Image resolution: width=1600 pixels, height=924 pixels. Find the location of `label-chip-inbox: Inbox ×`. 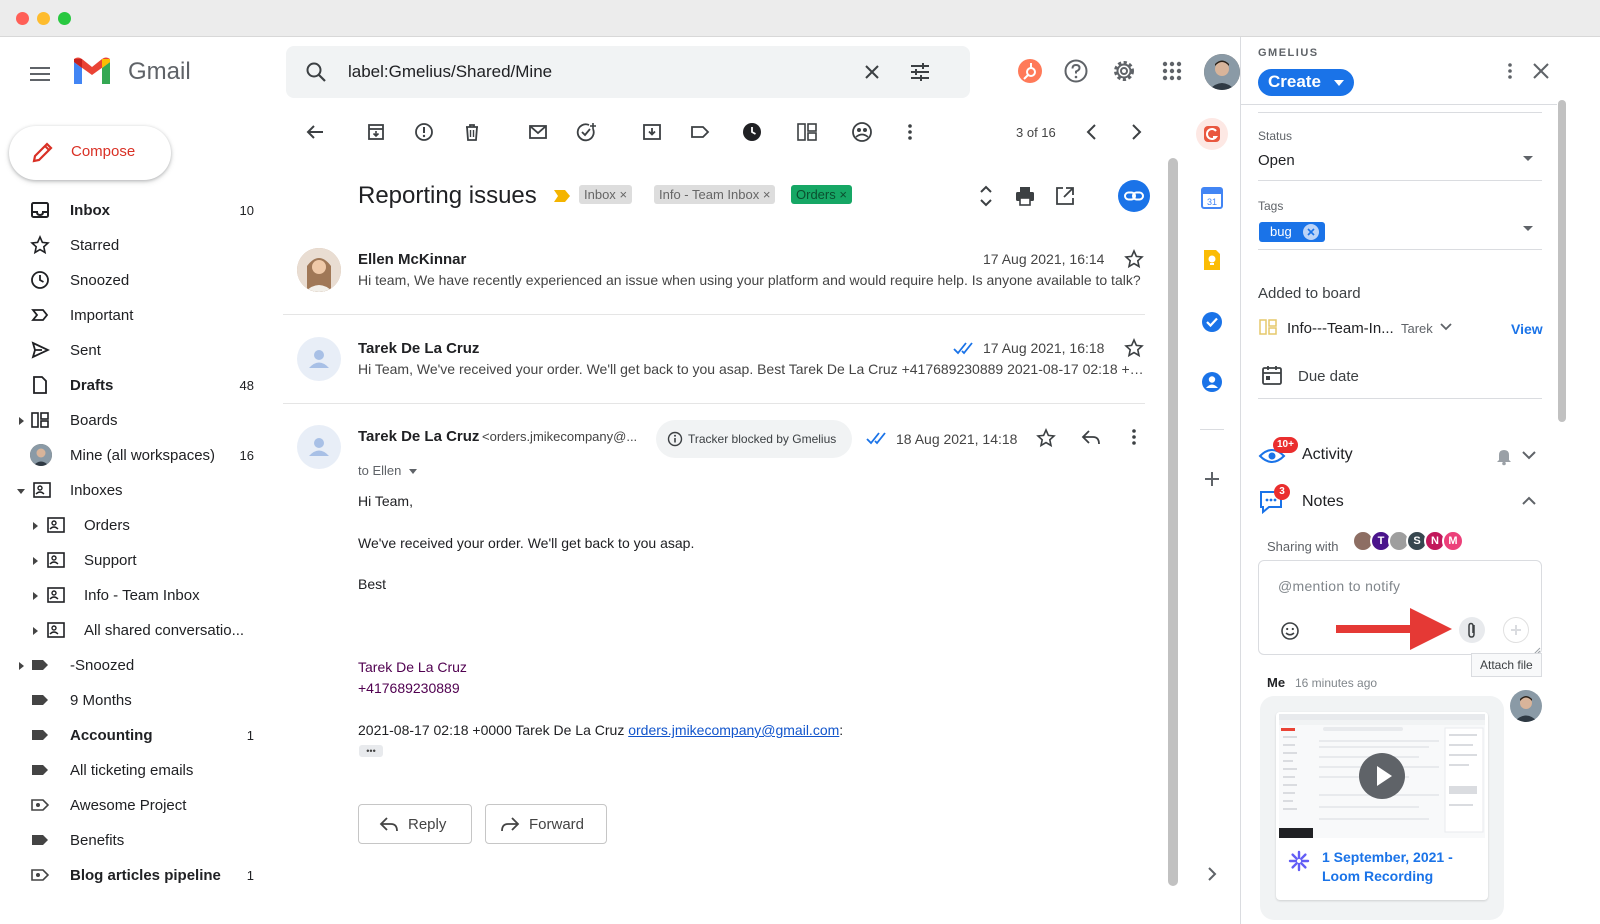

label-chip-inbox: Inbox × is located at coordinates (606, 194).